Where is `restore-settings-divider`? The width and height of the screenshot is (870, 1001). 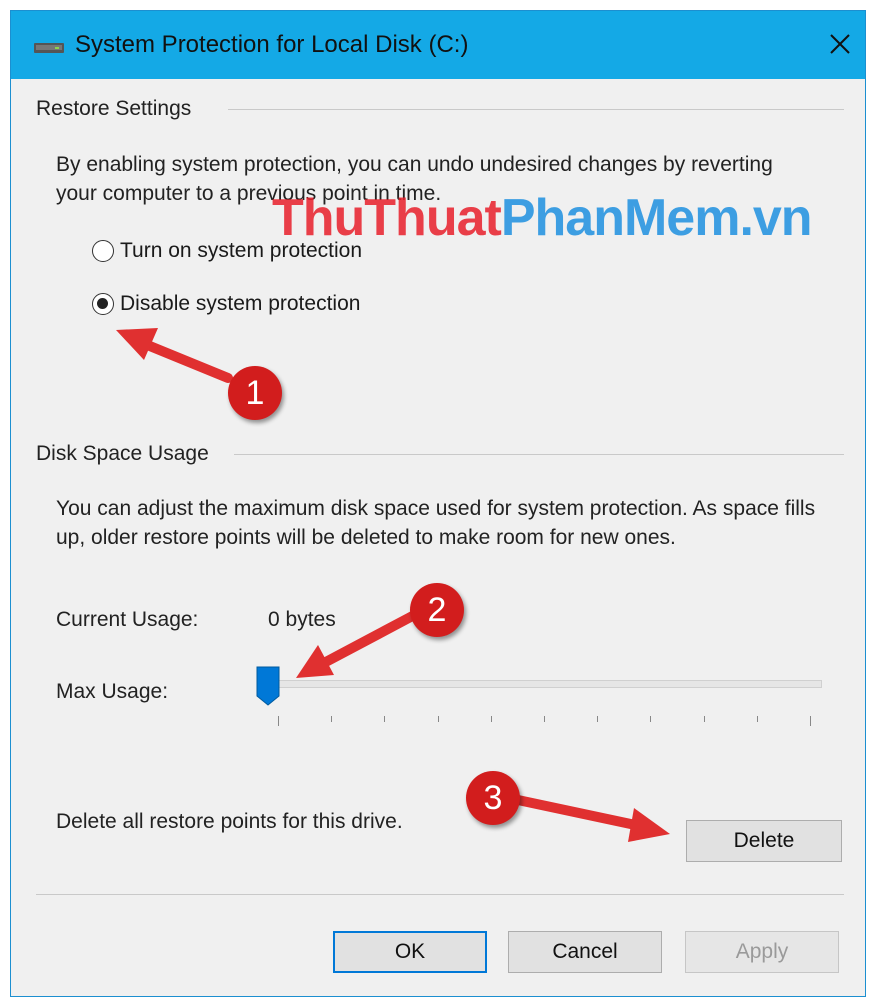 restore-settings-divider is located at coordinates (536, 109).